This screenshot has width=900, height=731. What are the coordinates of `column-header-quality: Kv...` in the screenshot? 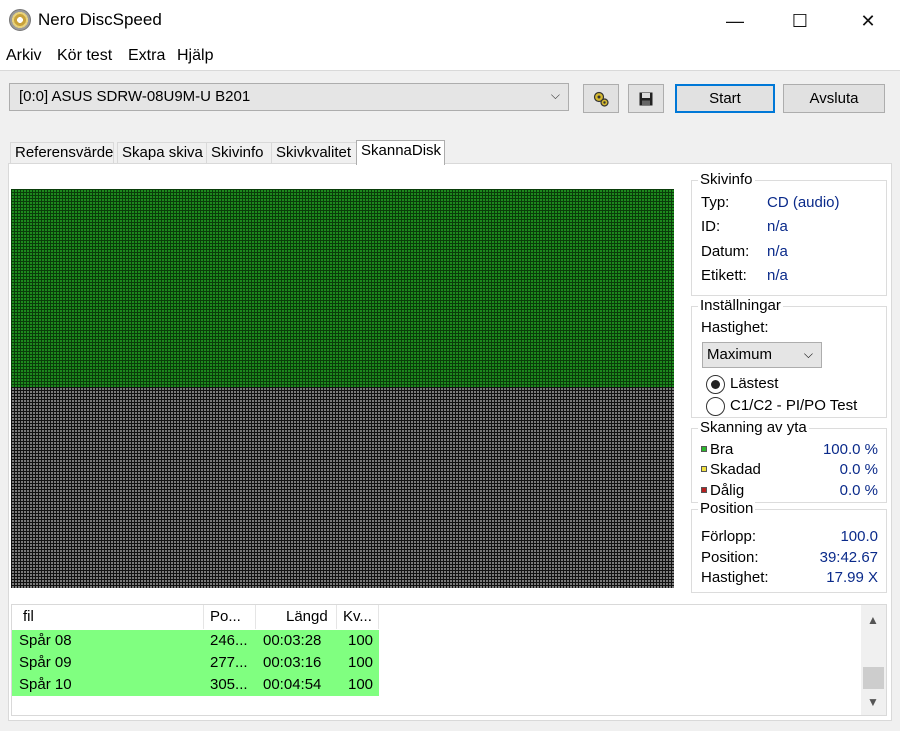 It's located at (358, 617).